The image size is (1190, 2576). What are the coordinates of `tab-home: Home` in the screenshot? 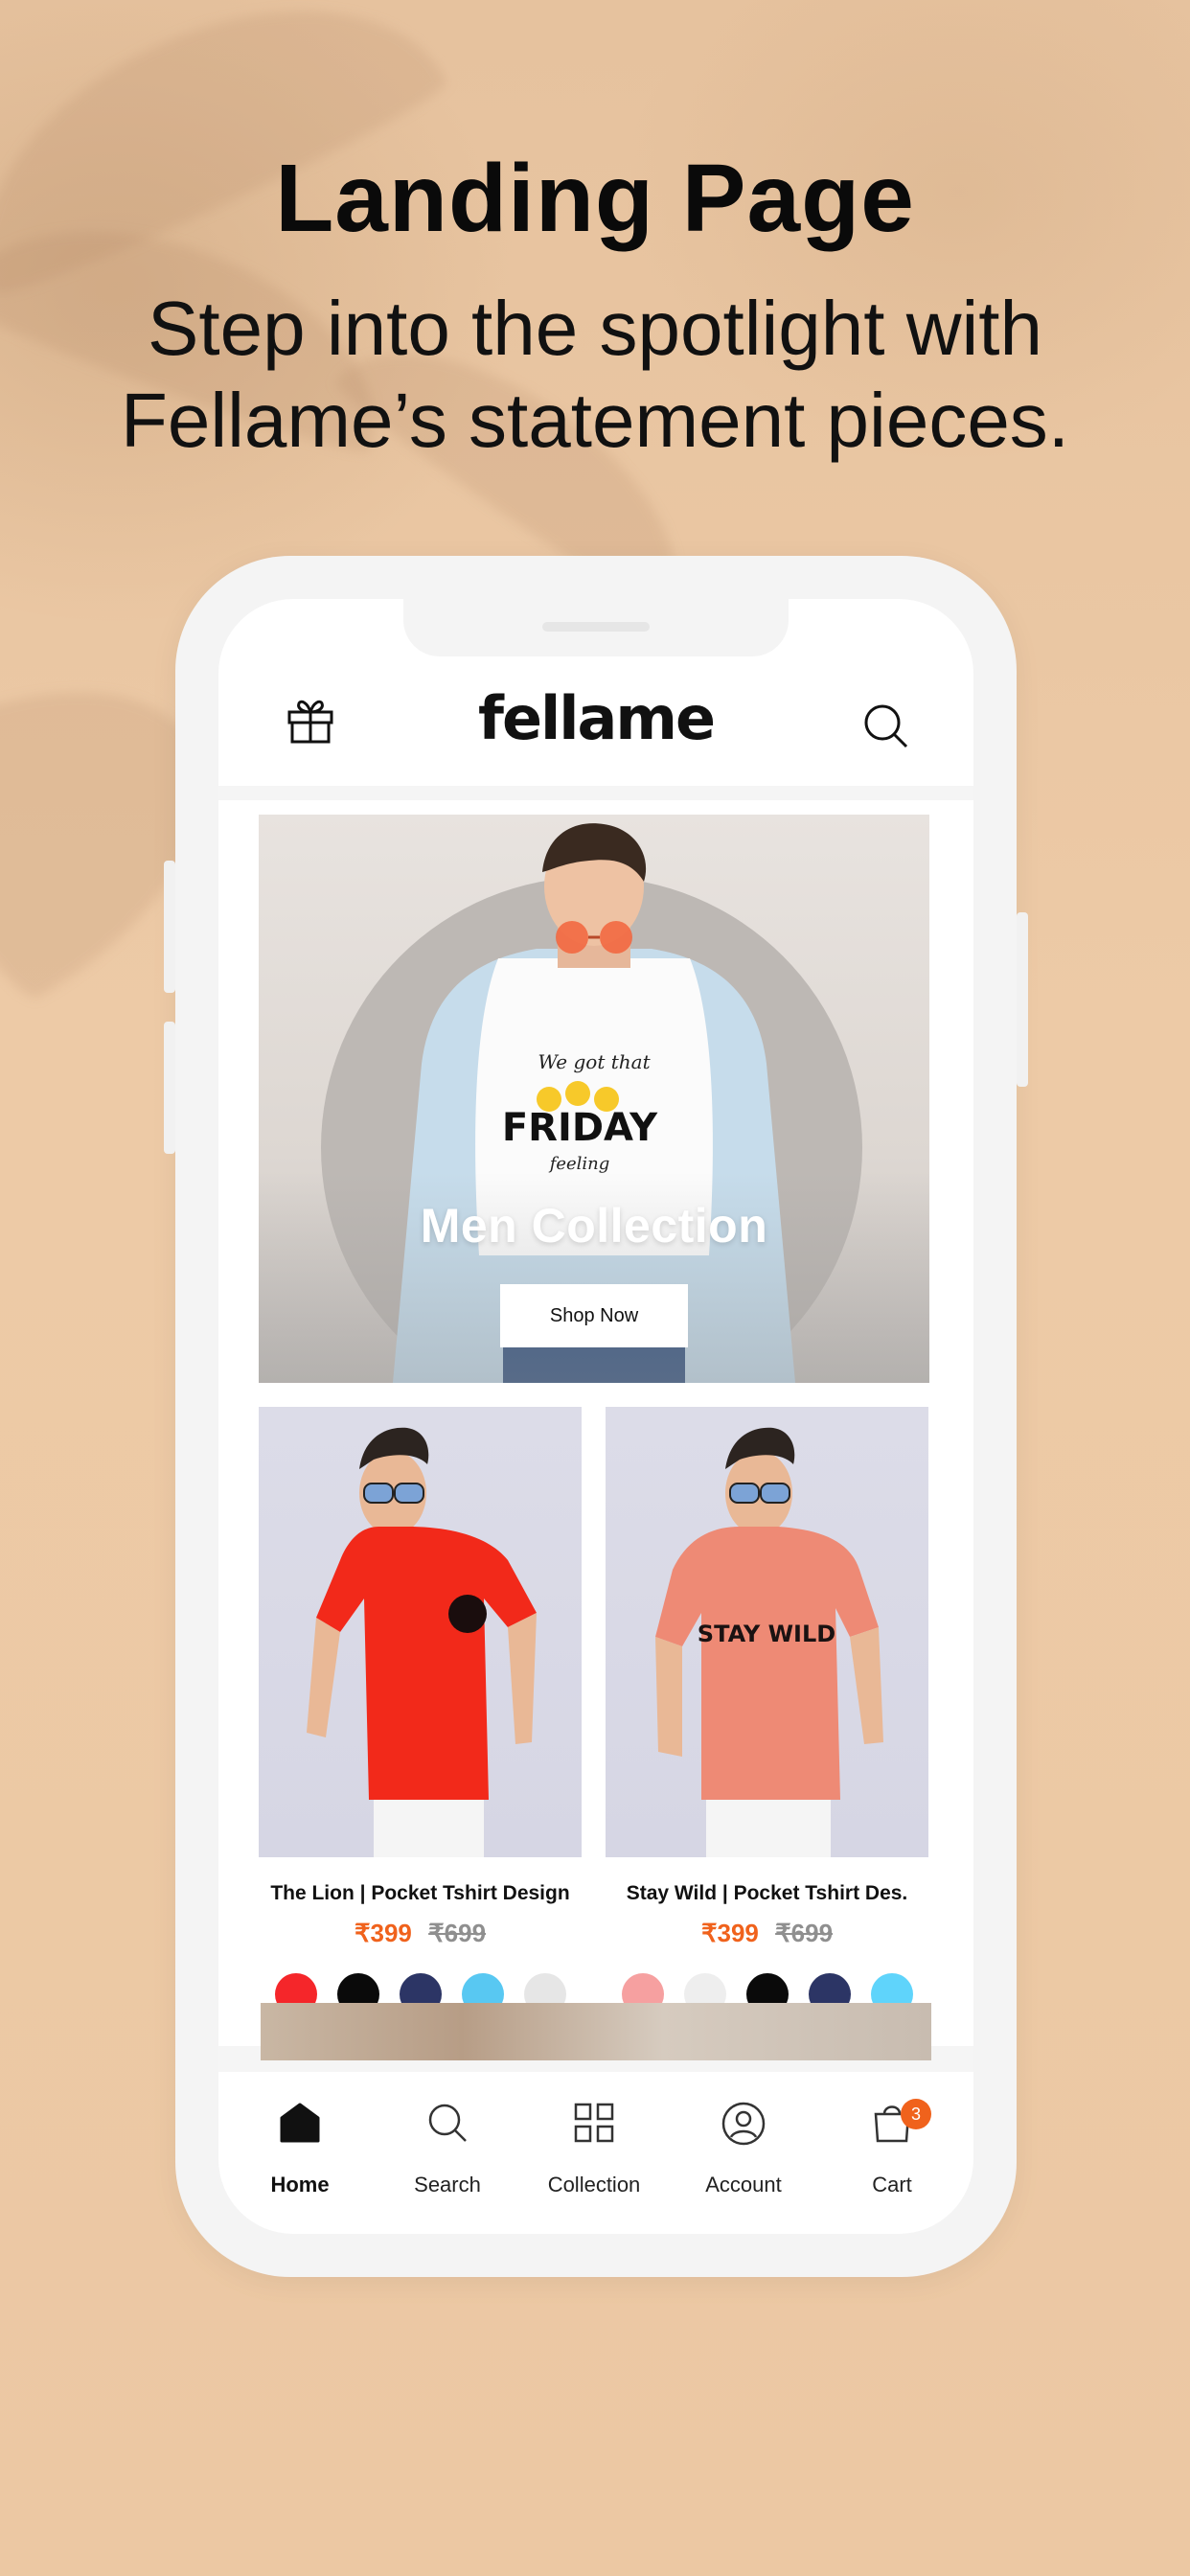 It's located at (300, 2153).